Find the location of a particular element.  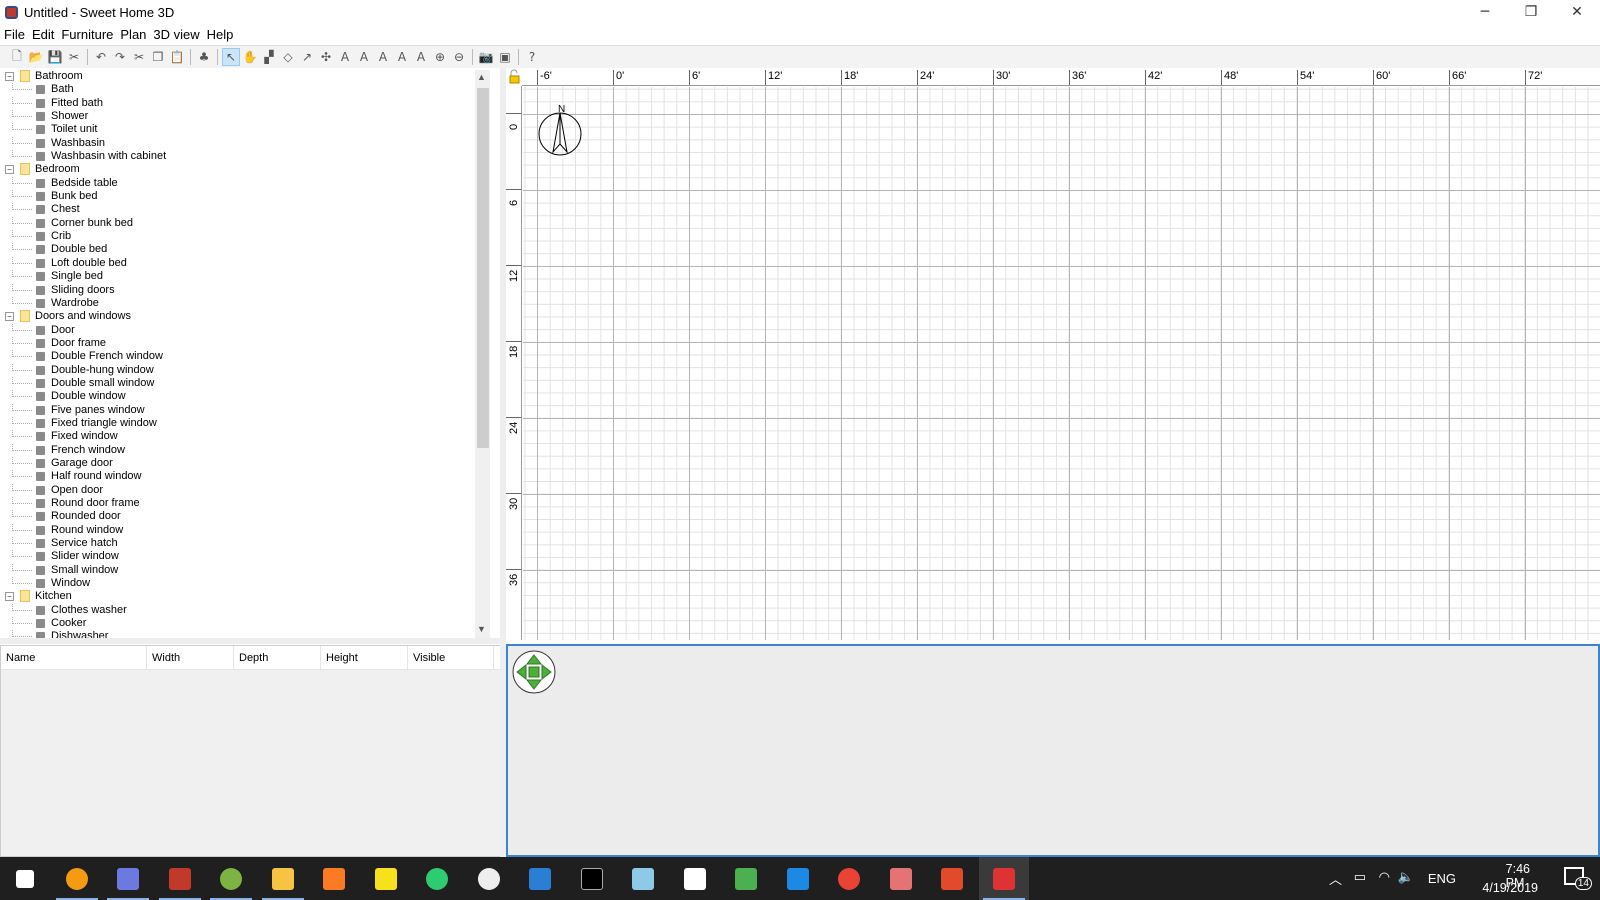

minimize-button: ─ is located at coordinates (1485, 13).